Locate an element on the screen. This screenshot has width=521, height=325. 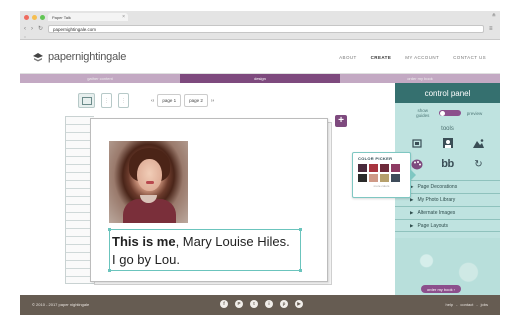
maximize-window-button is located at coordinates (42, 17).